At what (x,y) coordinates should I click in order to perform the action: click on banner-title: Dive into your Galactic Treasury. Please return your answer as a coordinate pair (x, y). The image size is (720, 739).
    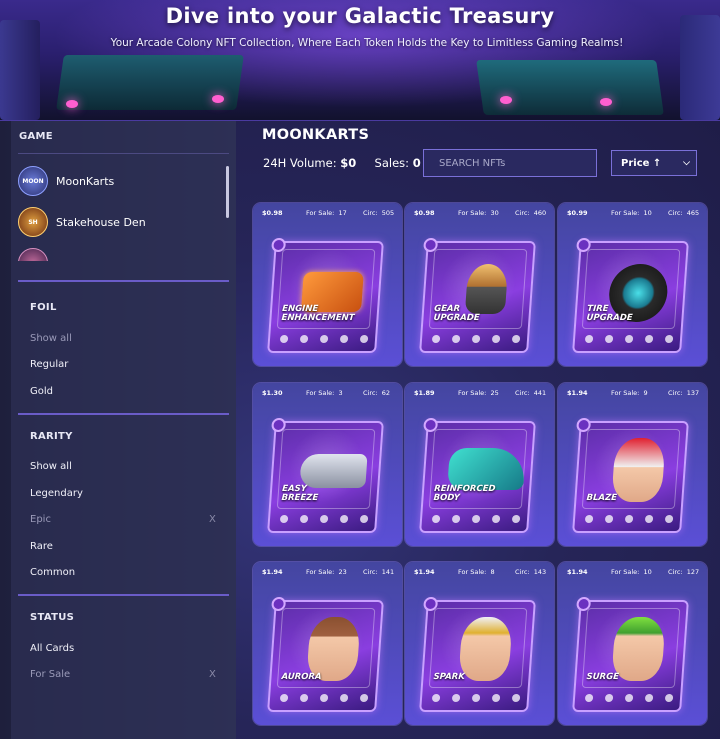
    Looking at the image, I should click on (360, 16).